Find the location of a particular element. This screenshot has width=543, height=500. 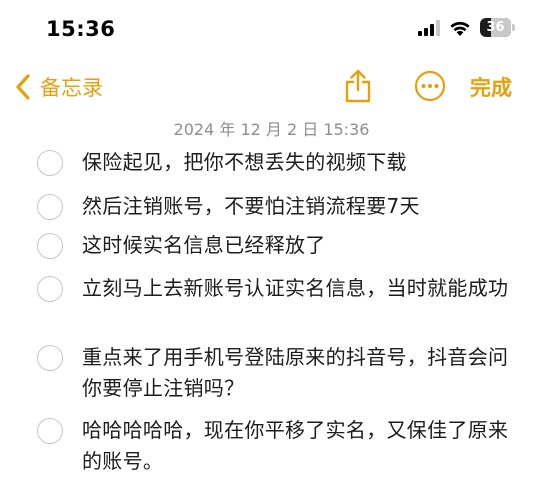

wifi-icon is located at coordinates (460, 28).